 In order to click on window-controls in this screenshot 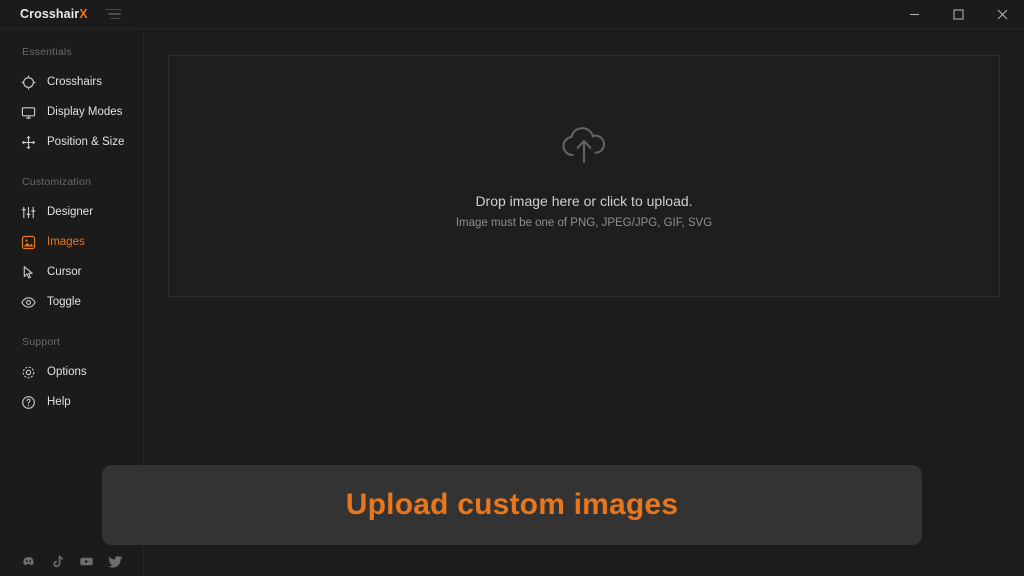, I will do `click(958, 14)`.